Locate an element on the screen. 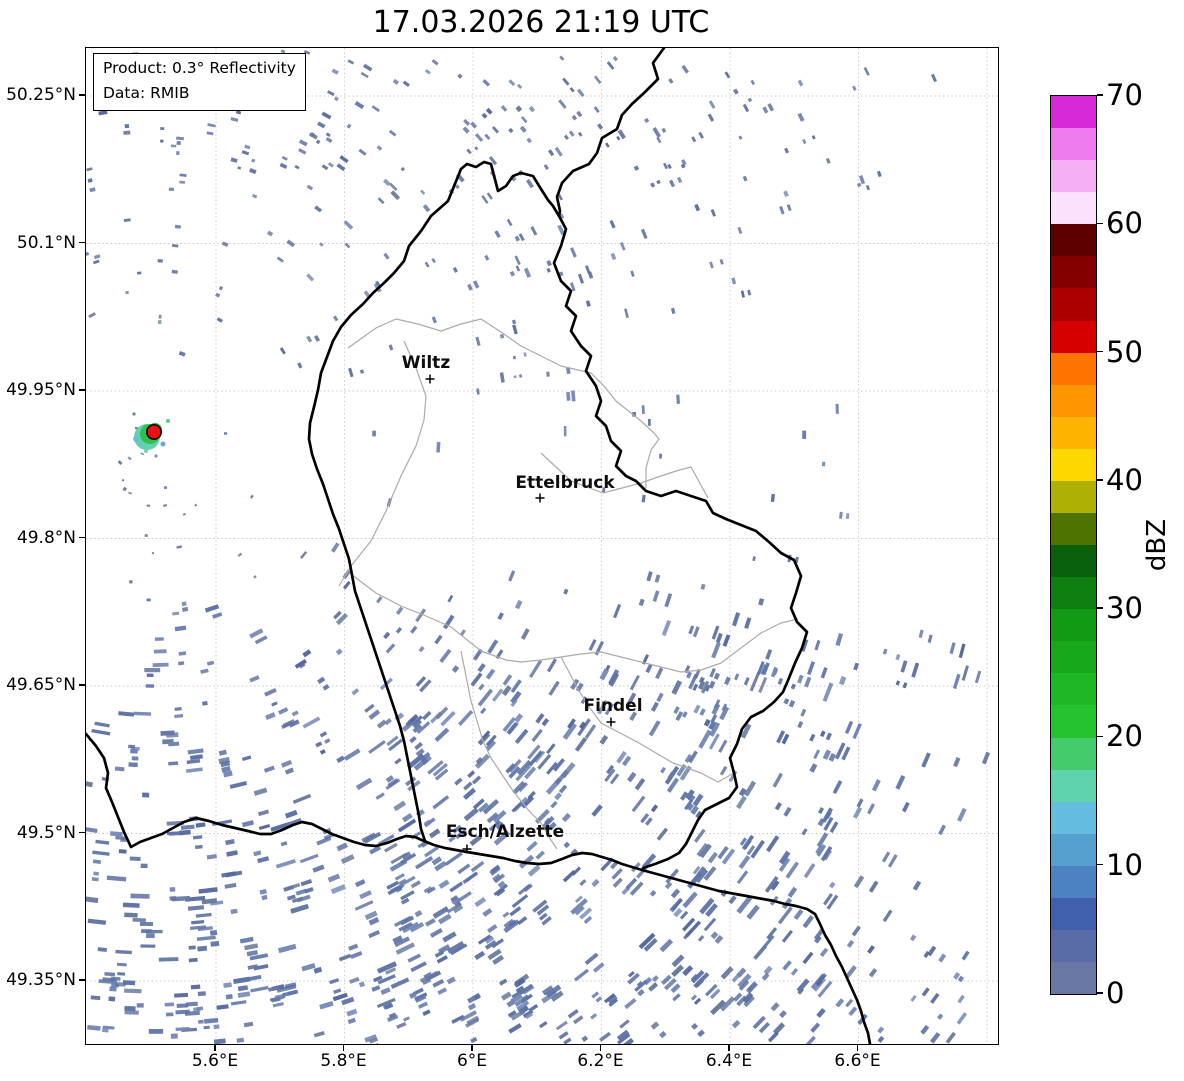 This screenshot has width=1184, height=1081. lat-tick-label: 49.8°N is located at coordinates (46, 537).